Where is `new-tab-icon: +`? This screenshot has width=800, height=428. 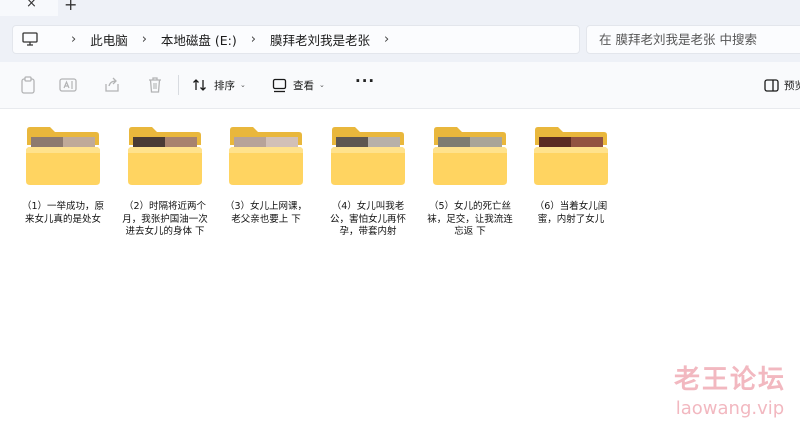 new-tab-icon: + is located at coordinates (70, 7).